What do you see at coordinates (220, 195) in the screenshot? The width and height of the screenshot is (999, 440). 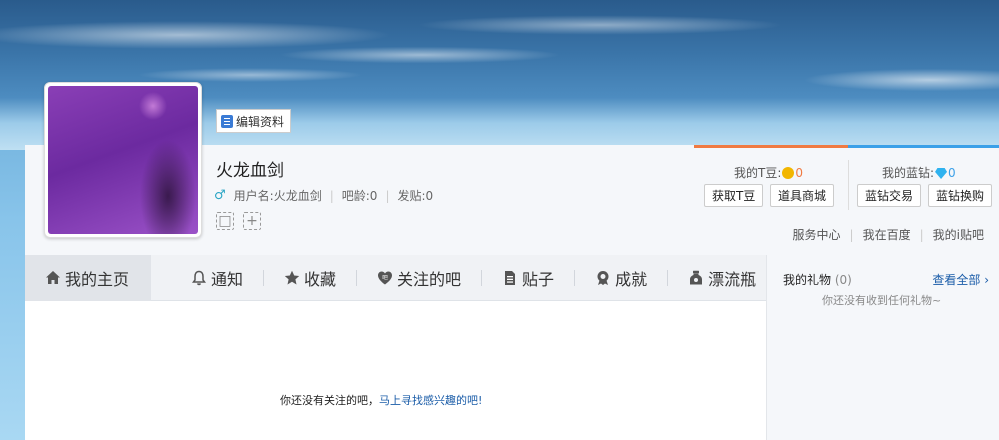 I see `gender-male-icon: ♂` at bounding box center [220, 195].